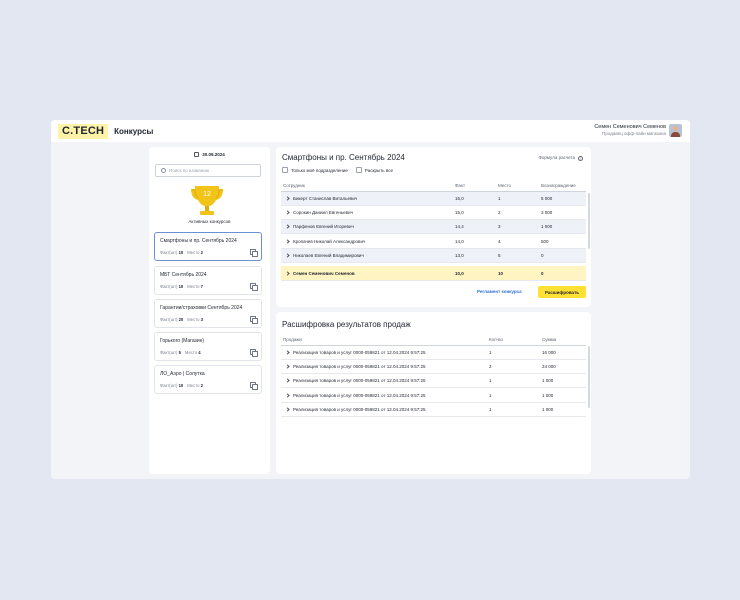  I want to click on column-header: Сумма, so click(563, 340).